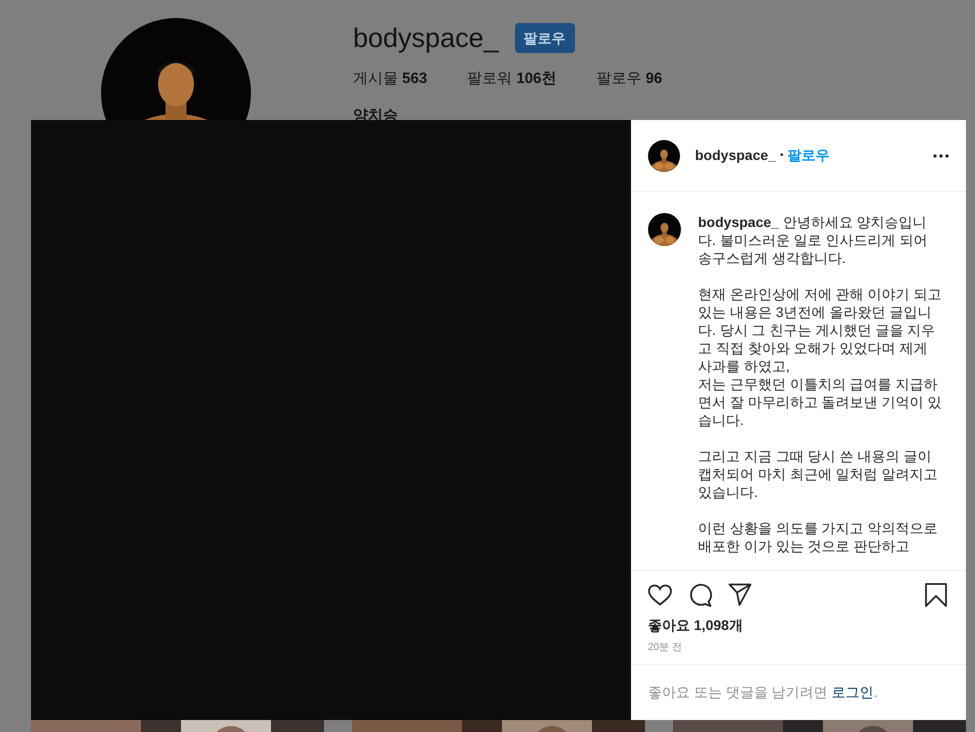 This screenshot has height=732, width=975. What do you see at coordinates (798, 625) in the screenshot?
I see `like-count: 좋아요 1,098개` at bounding box center [798, 625].